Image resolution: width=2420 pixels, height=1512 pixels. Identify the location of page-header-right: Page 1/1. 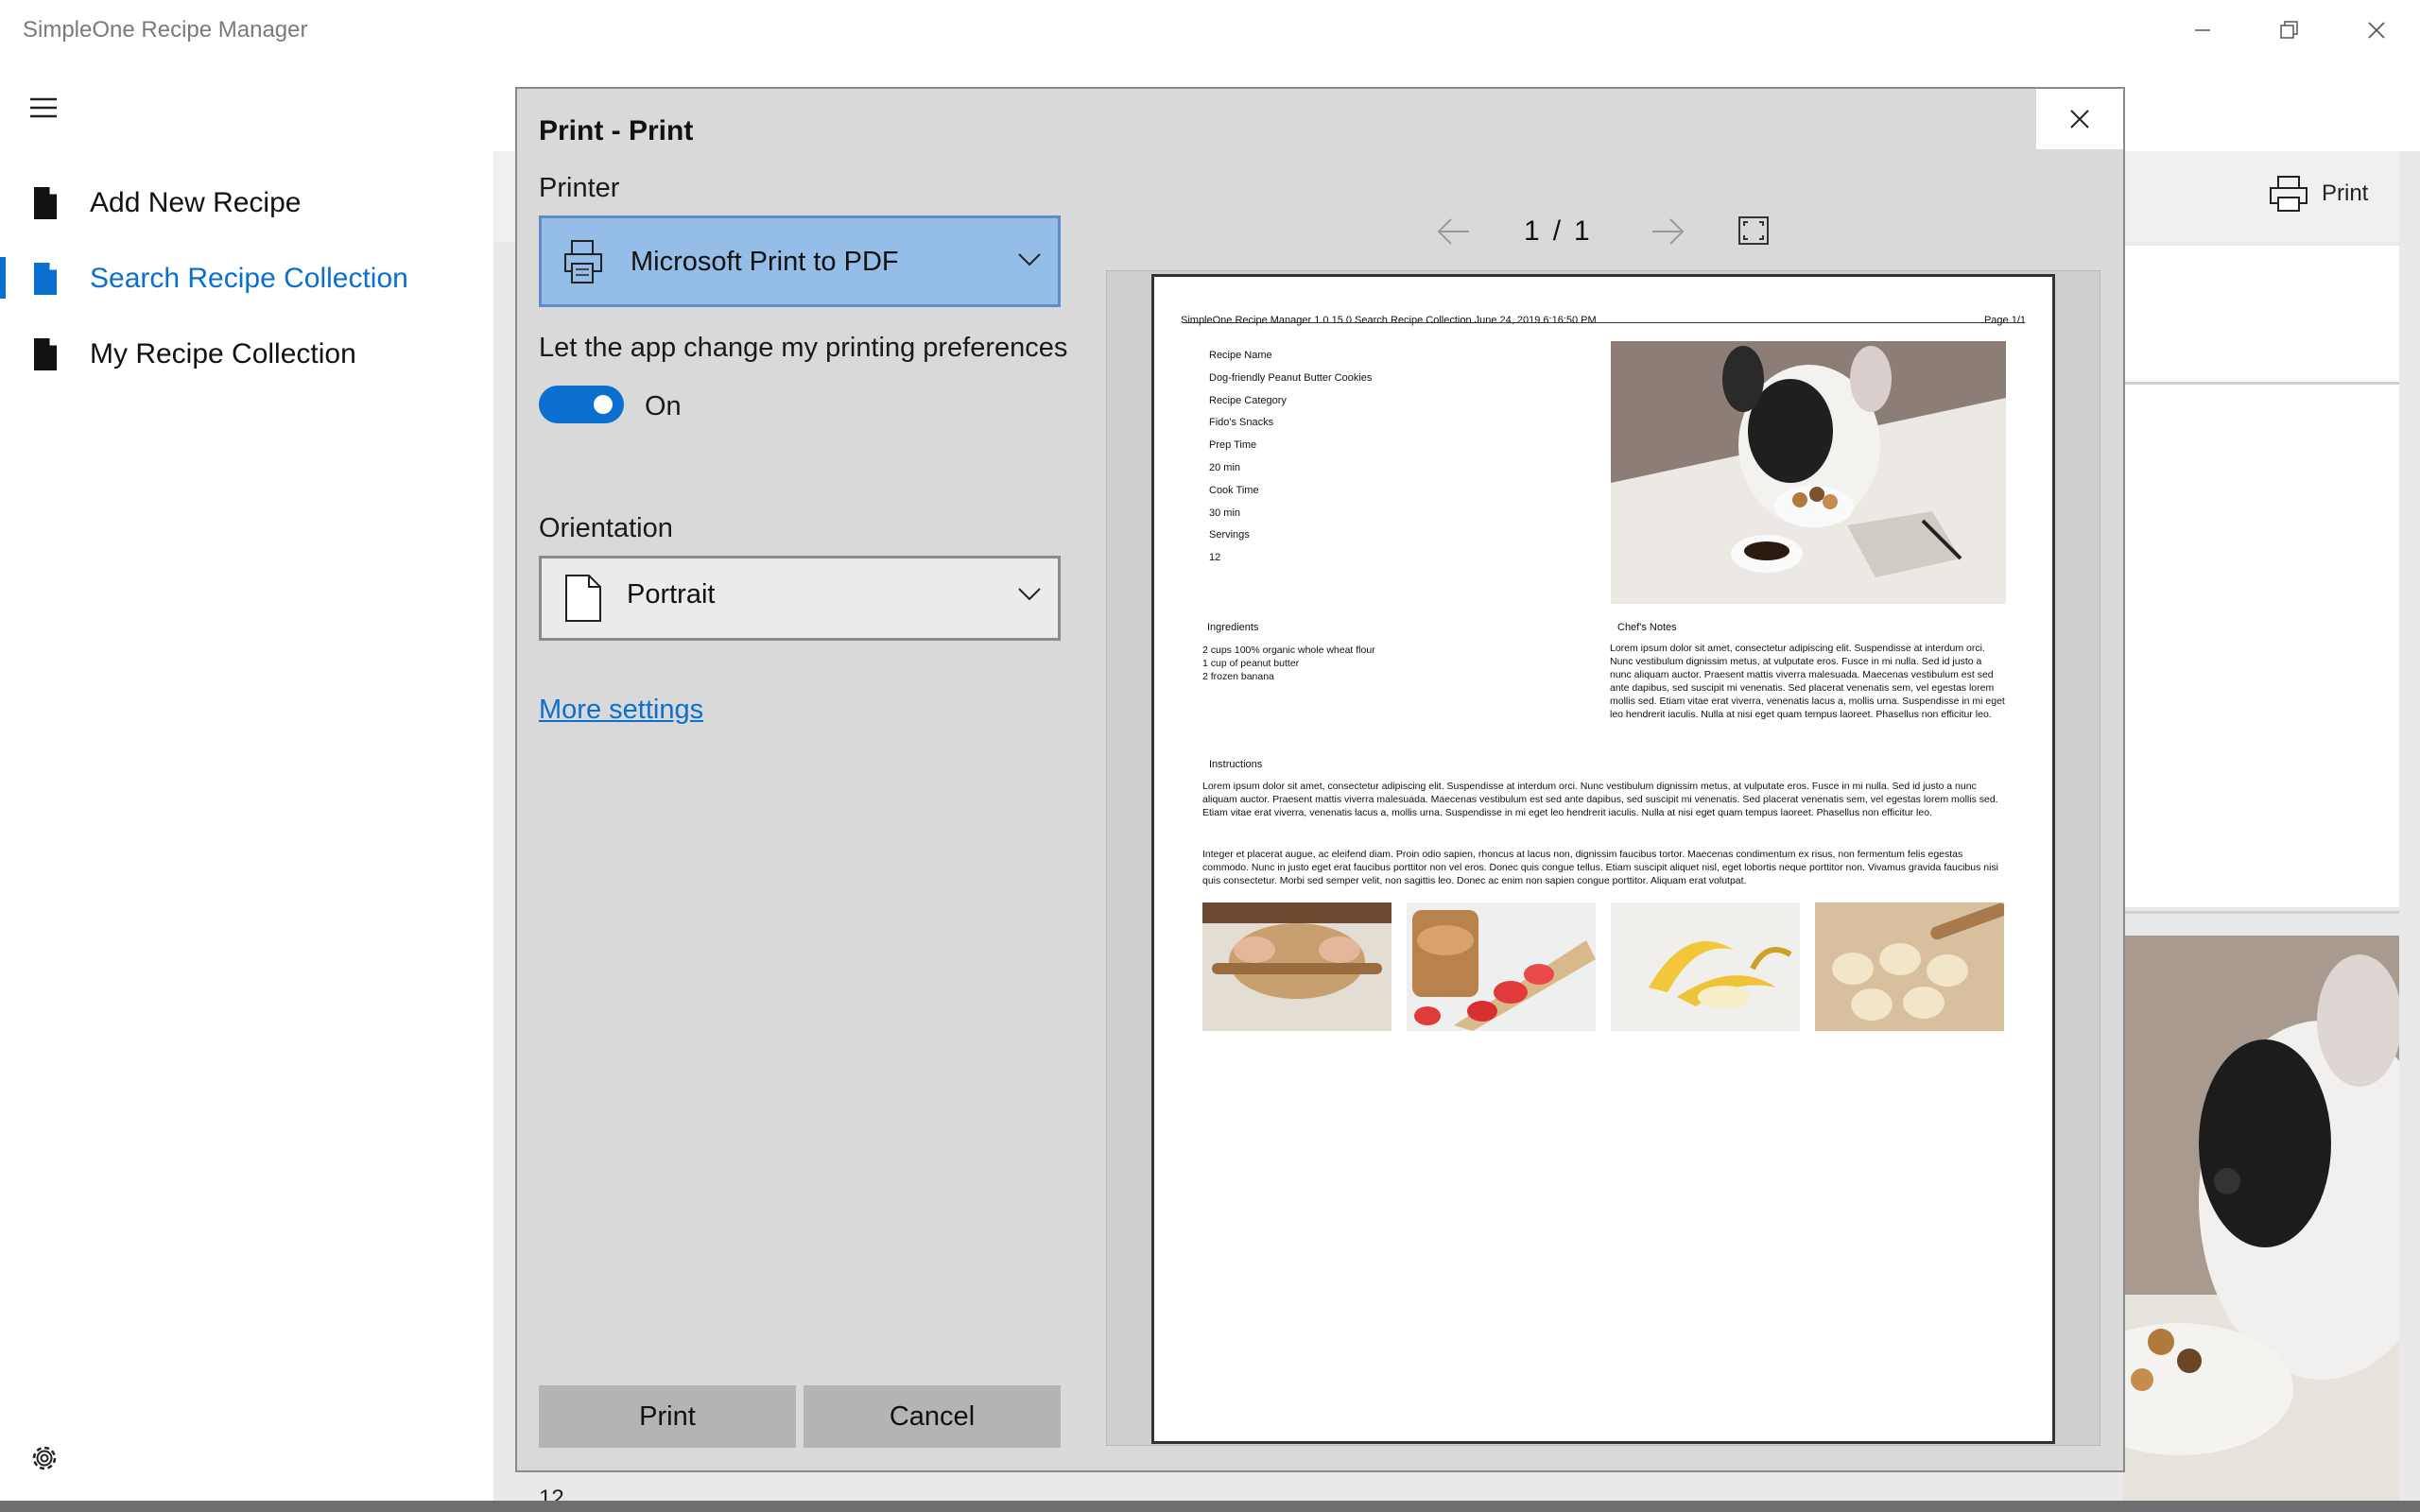
(2005, 320).